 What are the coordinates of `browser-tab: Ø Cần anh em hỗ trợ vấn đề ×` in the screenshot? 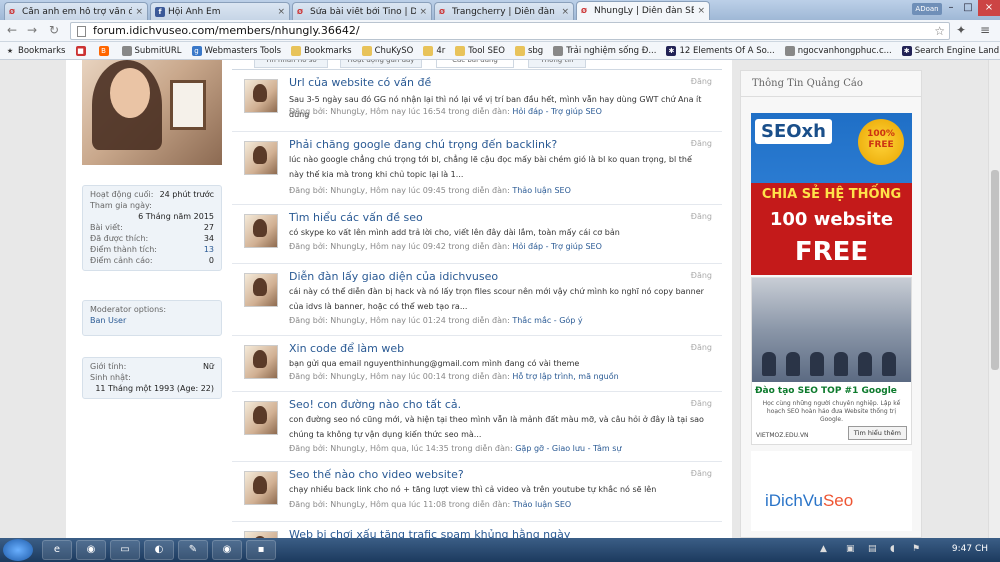 It's located at (76, 11).